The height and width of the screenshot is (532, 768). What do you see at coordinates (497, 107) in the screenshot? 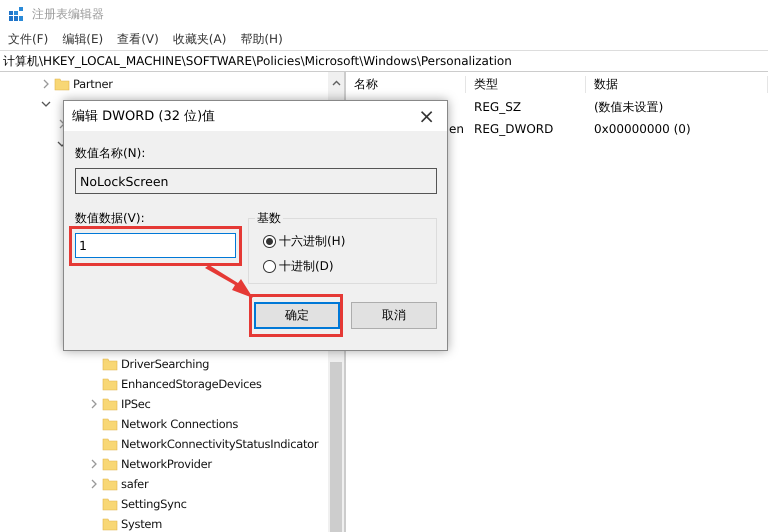
I see `table-cell-text: REG_SZ` at bounding box center [497, 107].